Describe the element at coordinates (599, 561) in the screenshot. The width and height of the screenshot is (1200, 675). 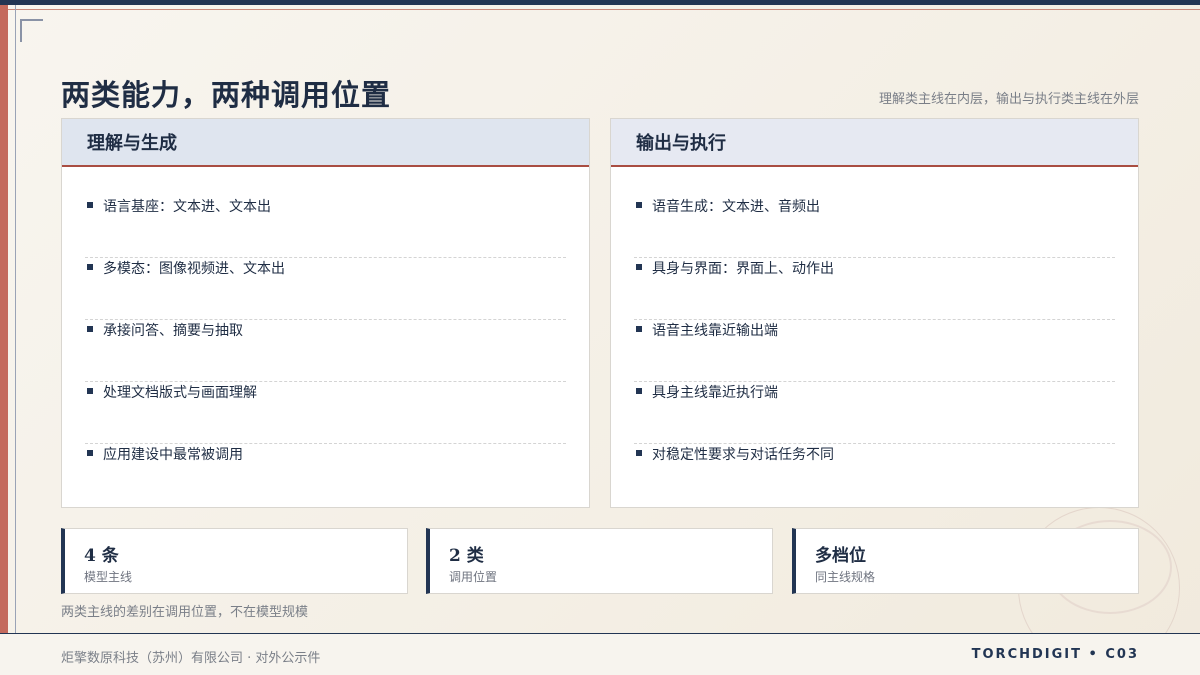
I see `stat-card-positions: 2 类 调用位置` at that location.